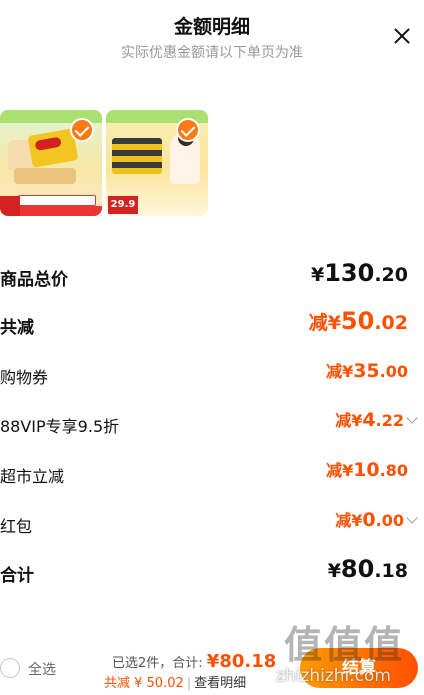  Describe the element at coordinates (376, 419) in the screenshot. I see `vip-value: 减¥4.22` at that location.